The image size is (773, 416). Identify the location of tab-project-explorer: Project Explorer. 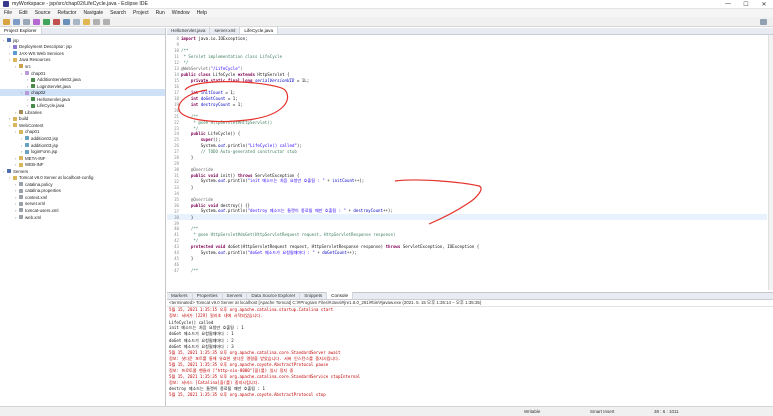
(21, 30).